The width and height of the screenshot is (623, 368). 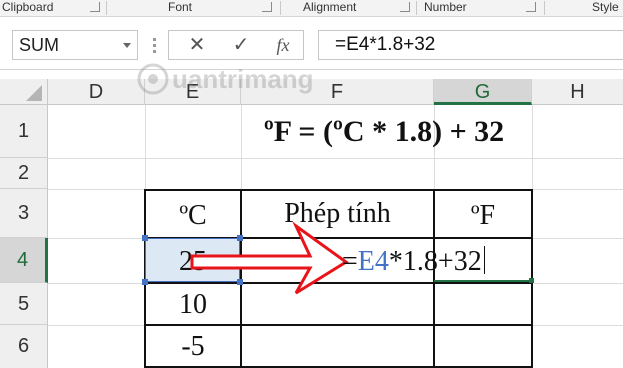 What do you see at coordinates (197, 45) in the screenshot?
I see `cancel-icon: ✕` at bounding box center [197, 45].